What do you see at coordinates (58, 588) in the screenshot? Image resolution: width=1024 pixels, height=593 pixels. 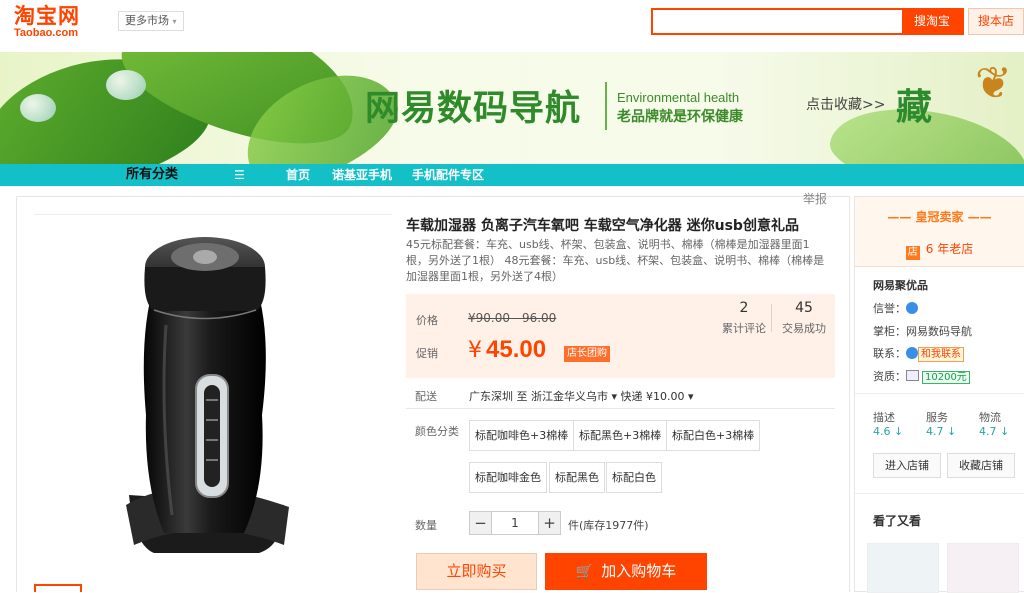 I see `product-thumbnail` at bounding box center [58, 588].